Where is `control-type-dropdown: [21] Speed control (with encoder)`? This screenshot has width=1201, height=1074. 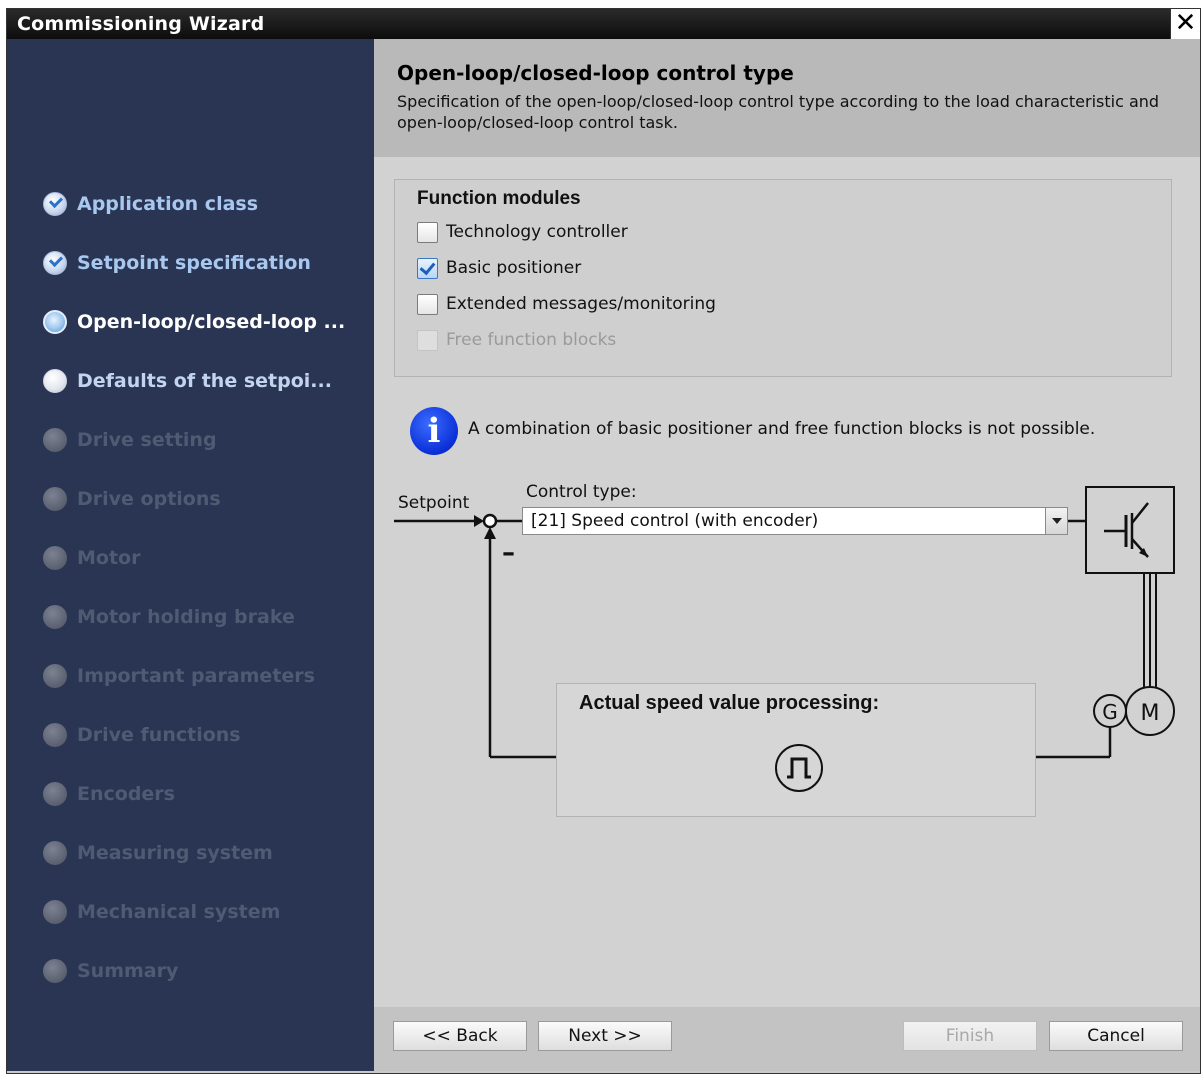 control-type-dropdown: [21] Speed control (with encoder) is located at coordinates (795, 521).